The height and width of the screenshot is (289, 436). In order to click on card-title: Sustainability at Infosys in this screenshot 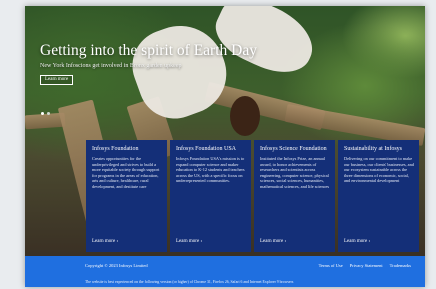, I will do `click(373, 149)`.